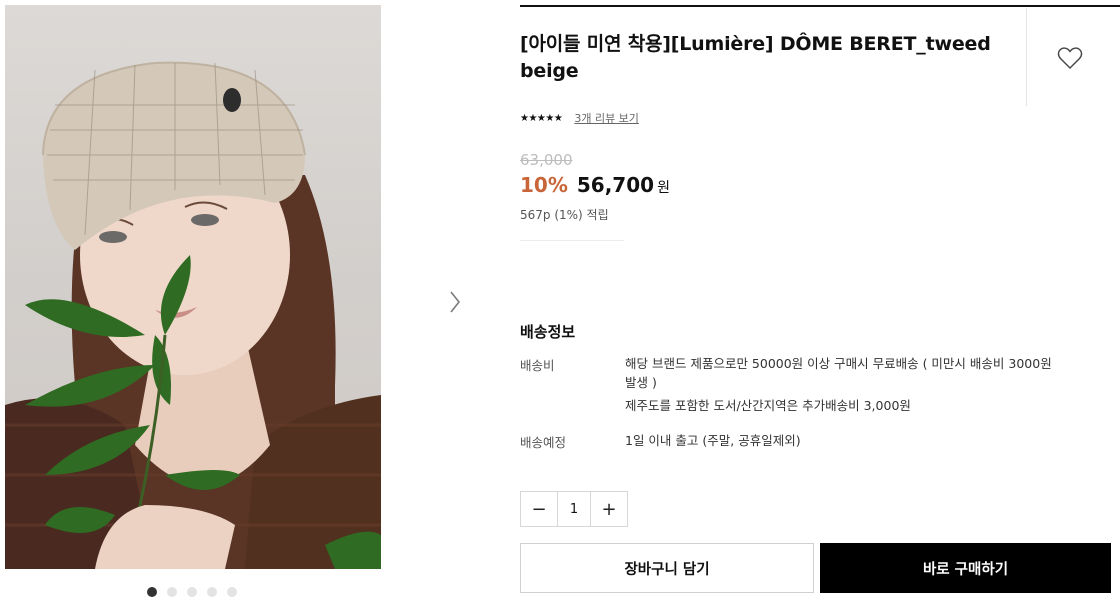  I want to click on product-title-line2: beige, so click(549, 71).